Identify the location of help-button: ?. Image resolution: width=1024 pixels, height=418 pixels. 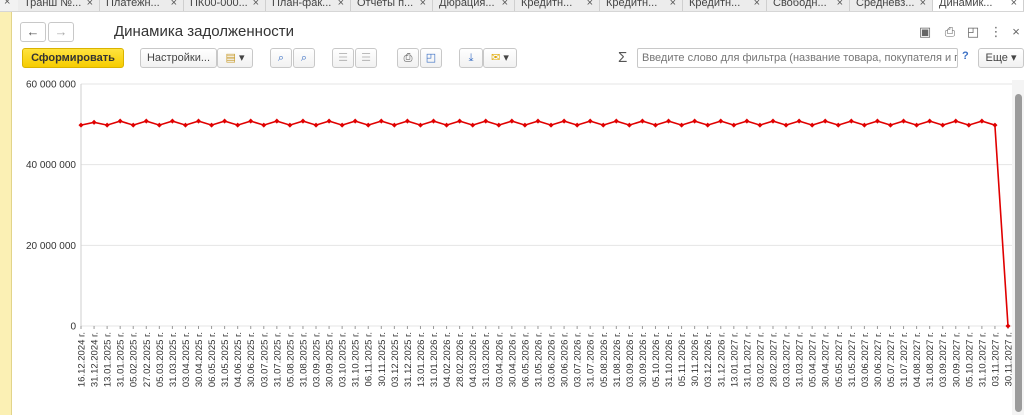
(965, 56).